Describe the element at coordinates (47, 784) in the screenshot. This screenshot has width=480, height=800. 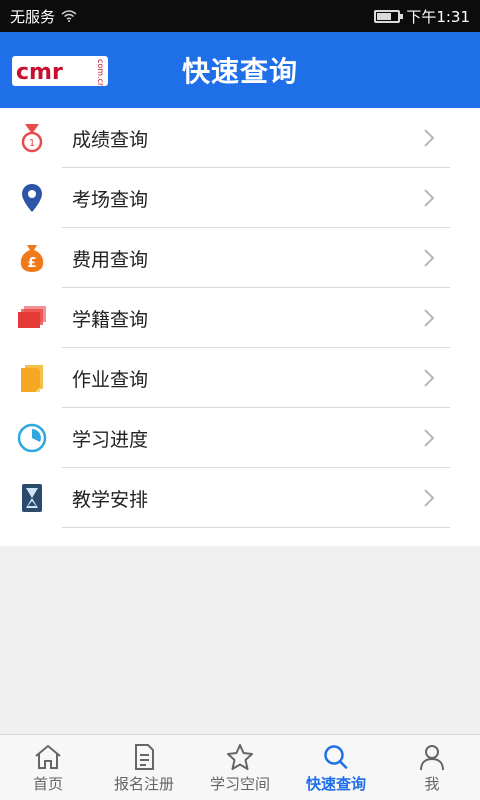
I see `tab-label: 首页` at that location.